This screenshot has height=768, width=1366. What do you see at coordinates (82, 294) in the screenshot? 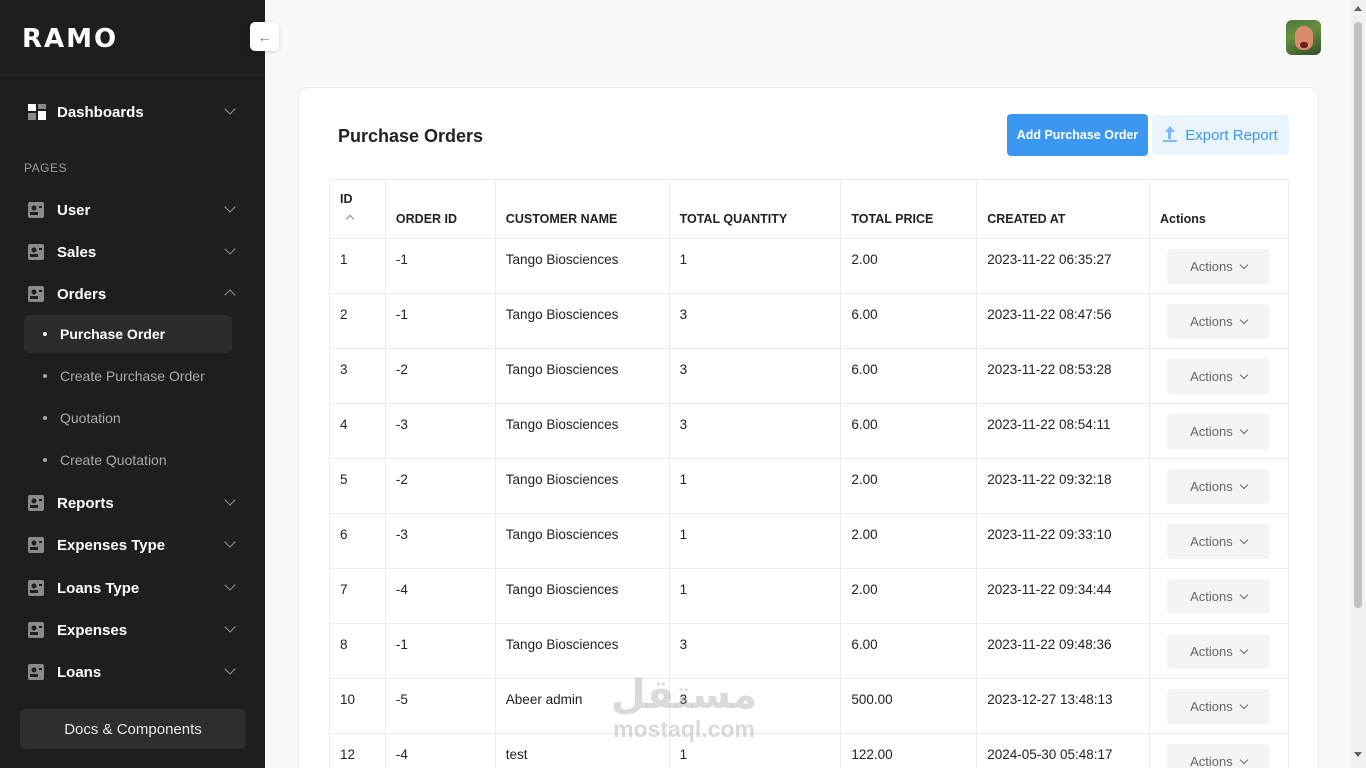
I see `sidebar-item-label: Orders` at bounding box center [82, 294].